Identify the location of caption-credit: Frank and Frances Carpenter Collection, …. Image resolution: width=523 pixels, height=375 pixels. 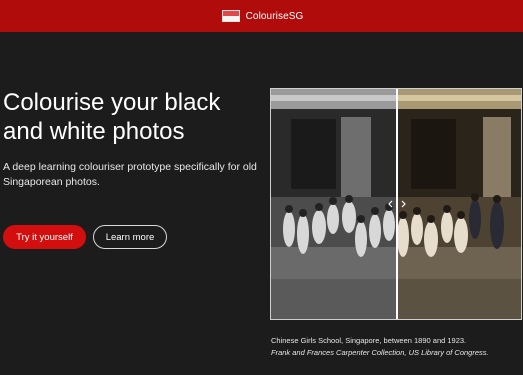
(380, 352).